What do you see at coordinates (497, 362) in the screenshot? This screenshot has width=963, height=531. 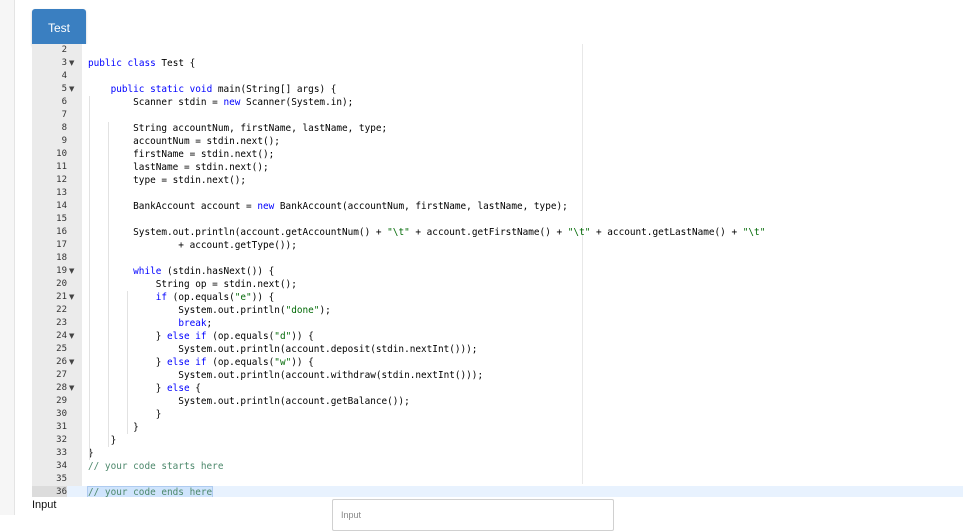 I see `code-line: 26 ▼ } else if (op.equals("w")) {` at bounding box center [497, 362].